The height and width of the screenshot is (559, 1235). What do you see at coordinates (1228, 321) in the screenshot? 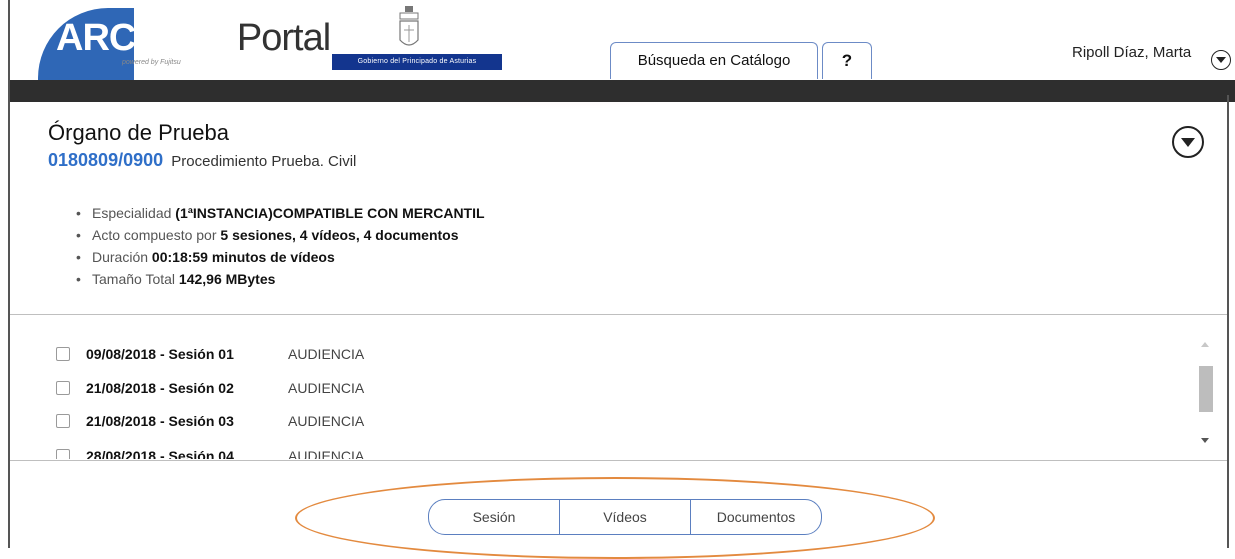
I see `right-frame-border` at bounding box center [1228, 321].